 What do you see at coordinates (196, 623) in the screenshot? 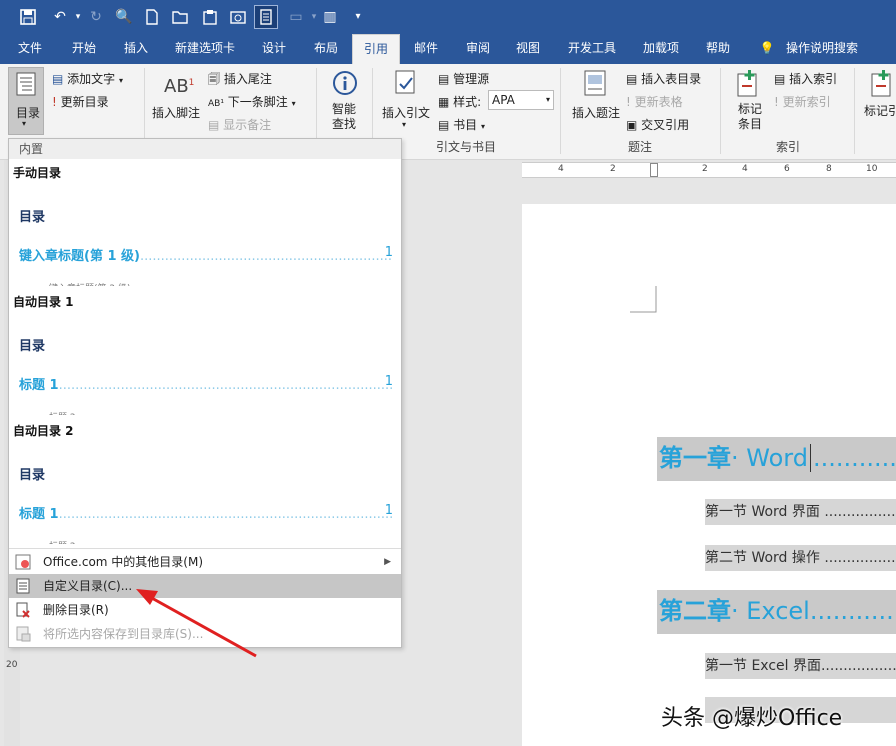
I see `annotation-arrow-icon` at bounding box center [196, 623].